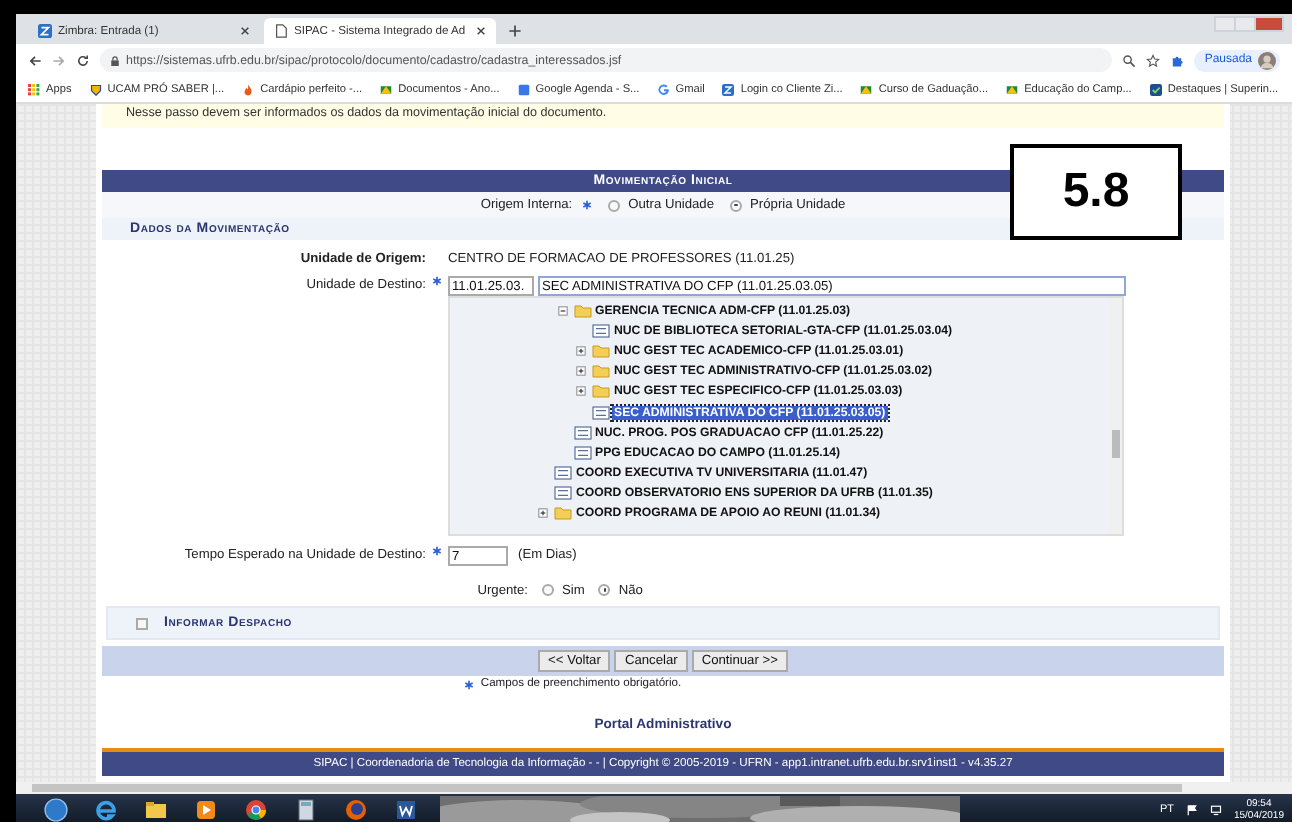 The width and height of the screenshot is (1292, 822). I want to click on reload-icon, so click(83, 60).